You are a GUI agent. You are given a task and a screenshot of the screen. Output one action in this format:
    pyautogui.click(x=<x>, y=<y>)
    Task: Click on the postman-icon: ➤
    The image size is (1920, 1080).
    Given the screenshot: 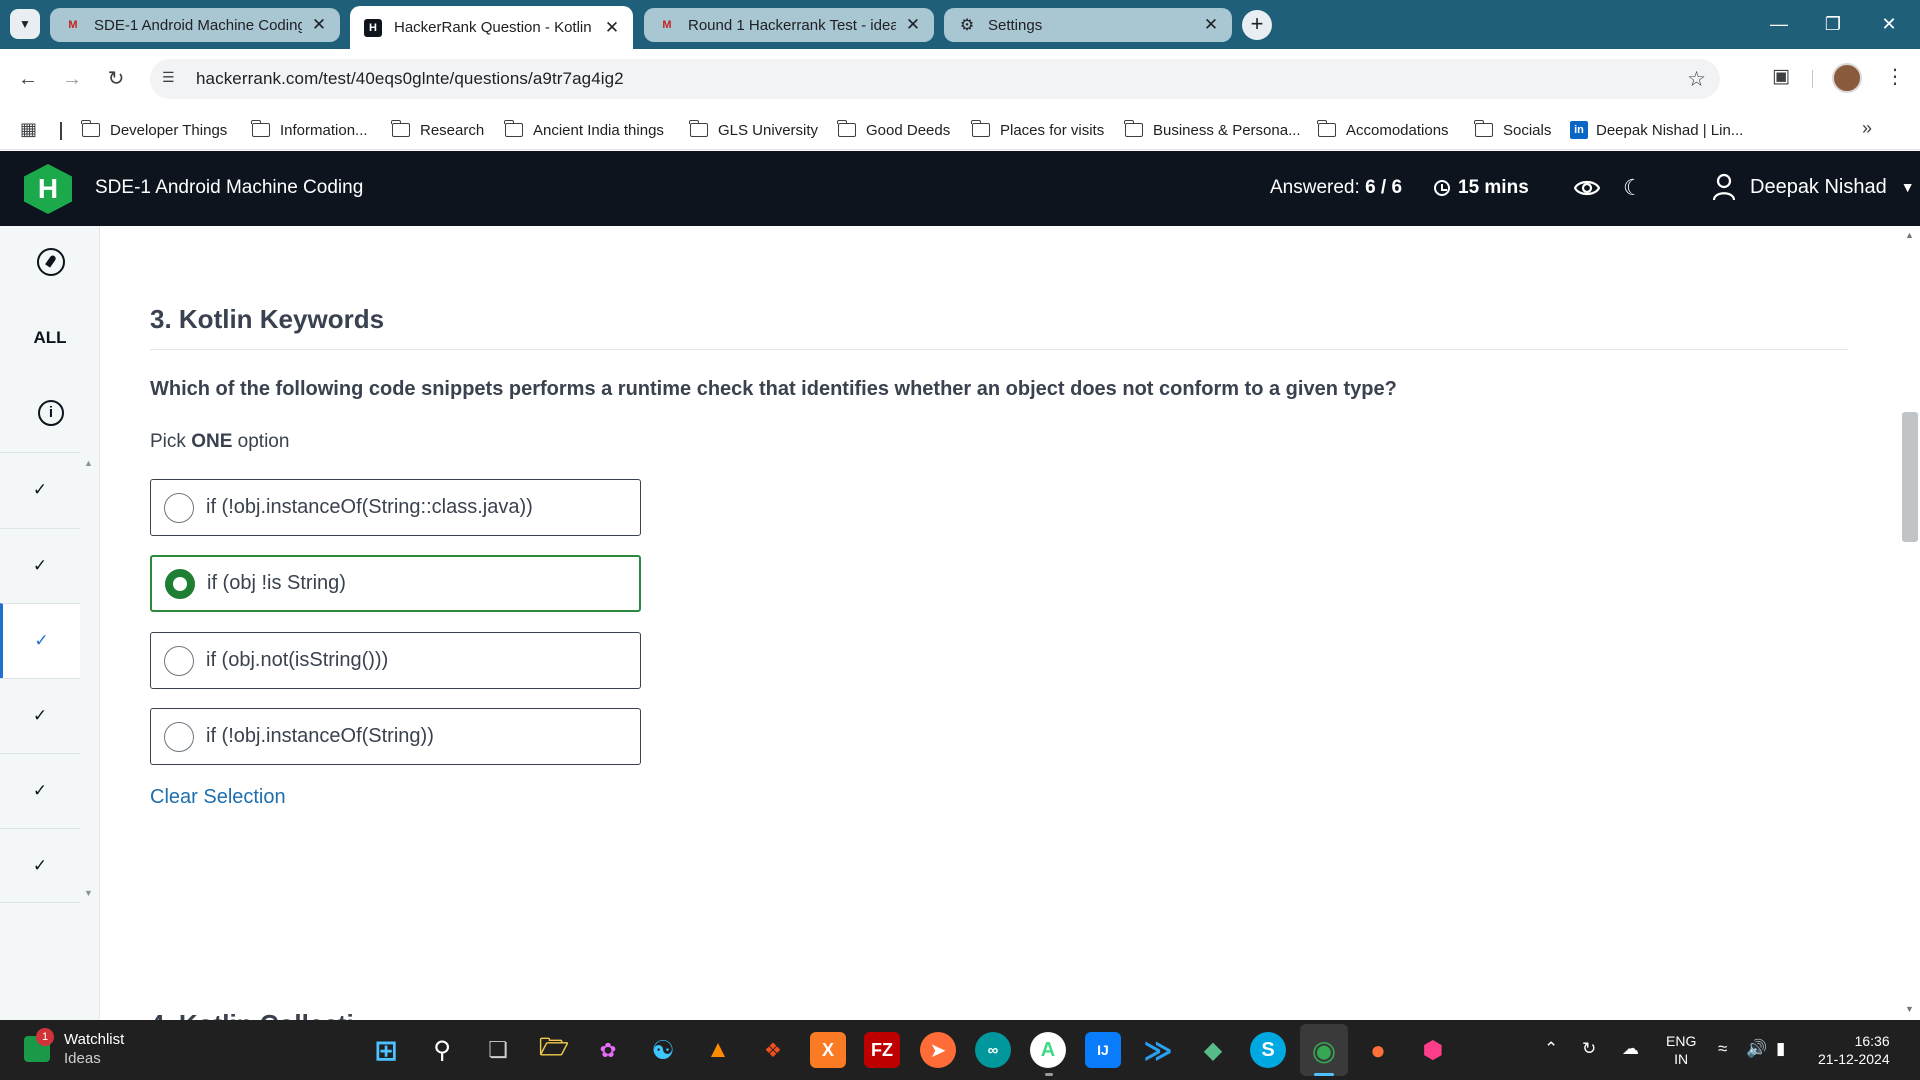 What is the action you would take?
    pyautogui.click(x=938, y=1050)
    